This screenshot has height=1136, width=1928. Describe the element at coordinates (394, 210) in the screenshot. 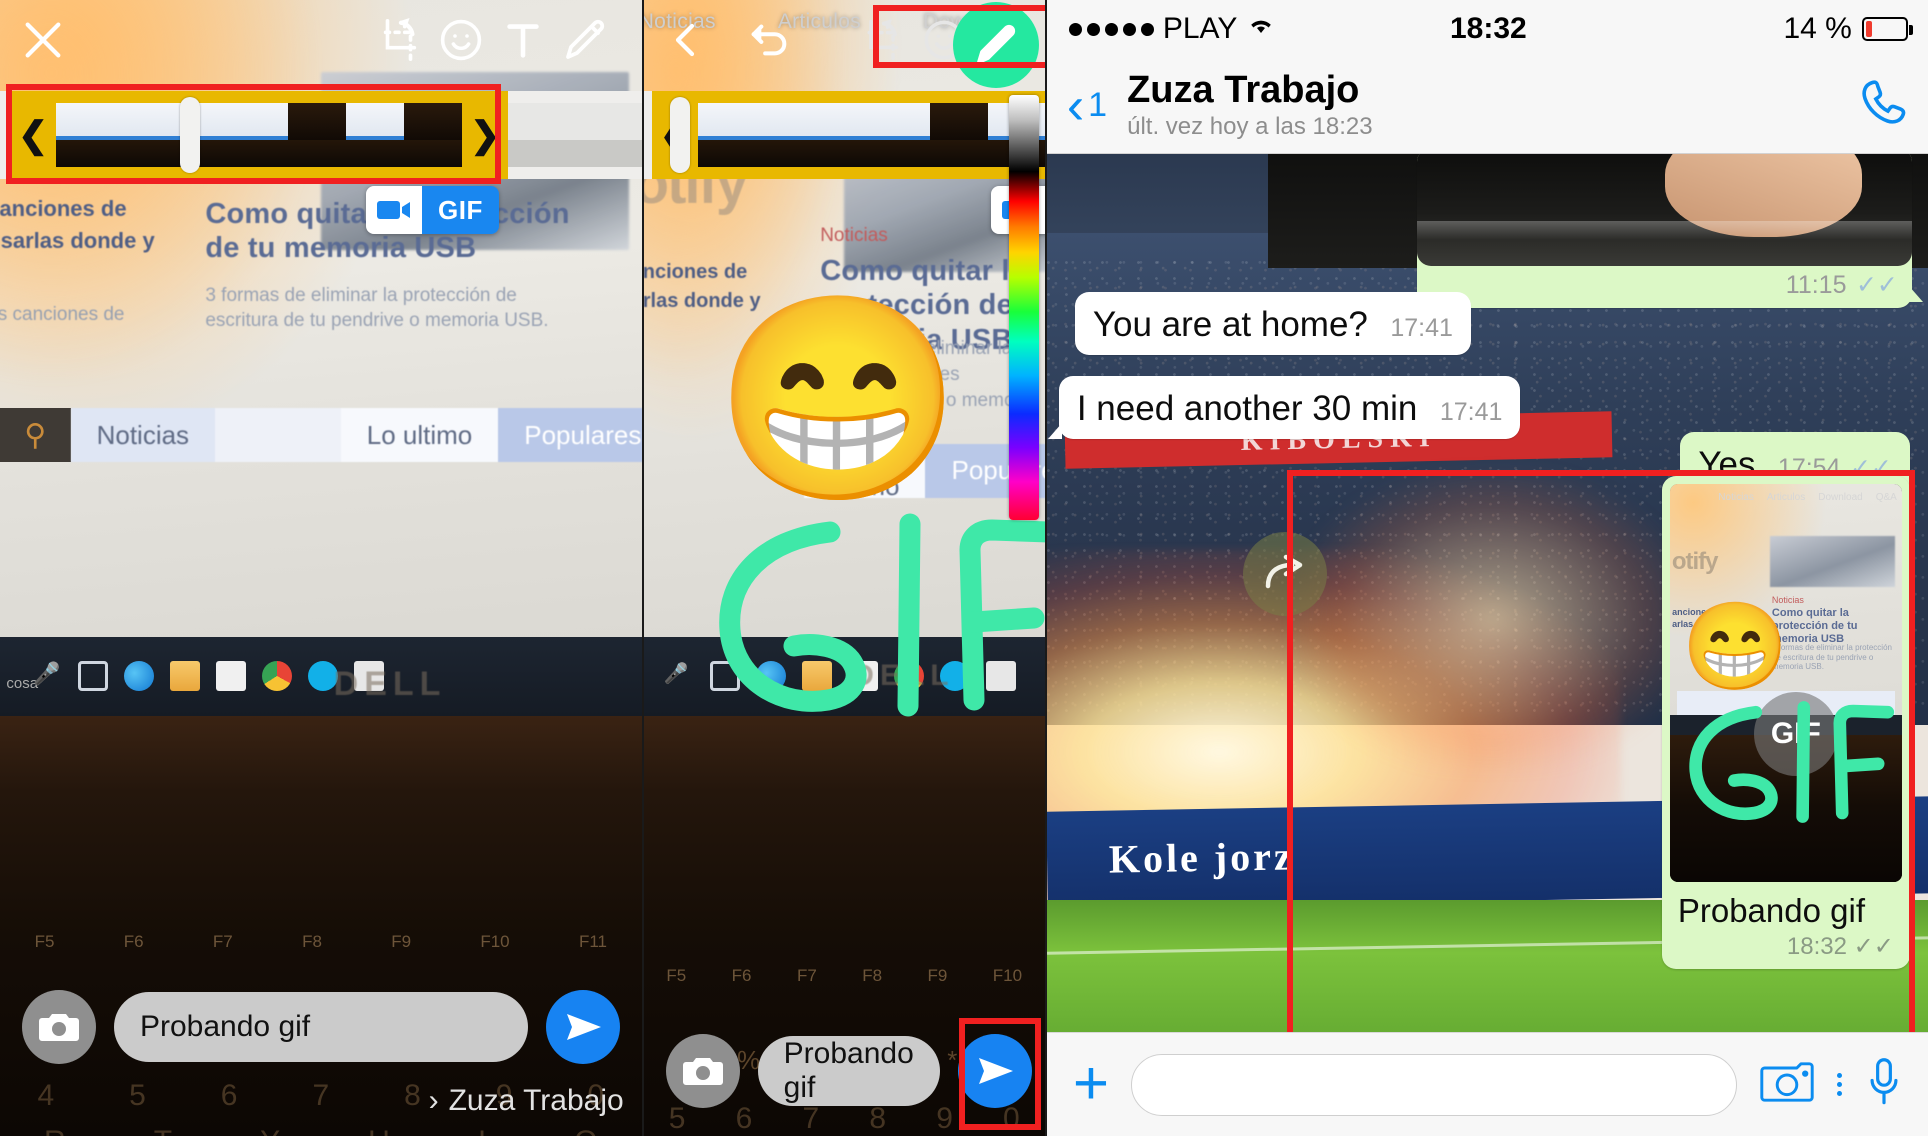

I see `video-camera-icon` at that location.